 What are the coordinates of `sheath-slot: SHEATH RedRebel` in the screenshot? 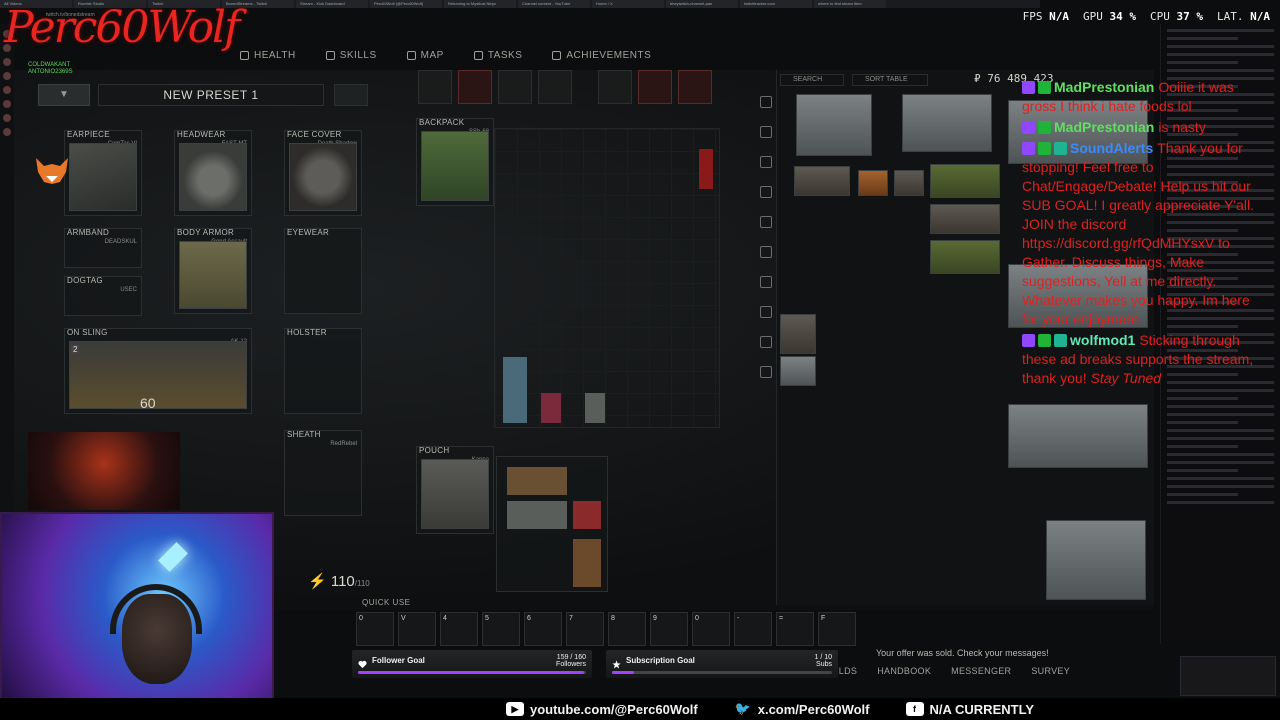 It's located at (323, 473).